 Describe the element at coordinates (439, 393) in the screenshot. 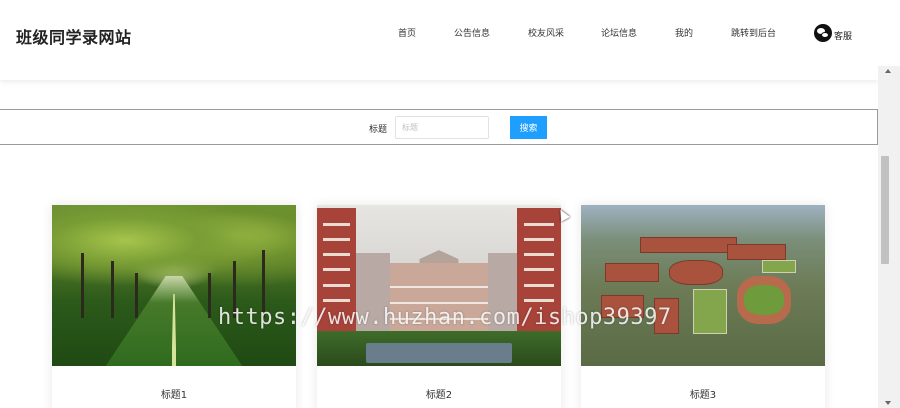

I see `card-title-2: 标题2` at that location.